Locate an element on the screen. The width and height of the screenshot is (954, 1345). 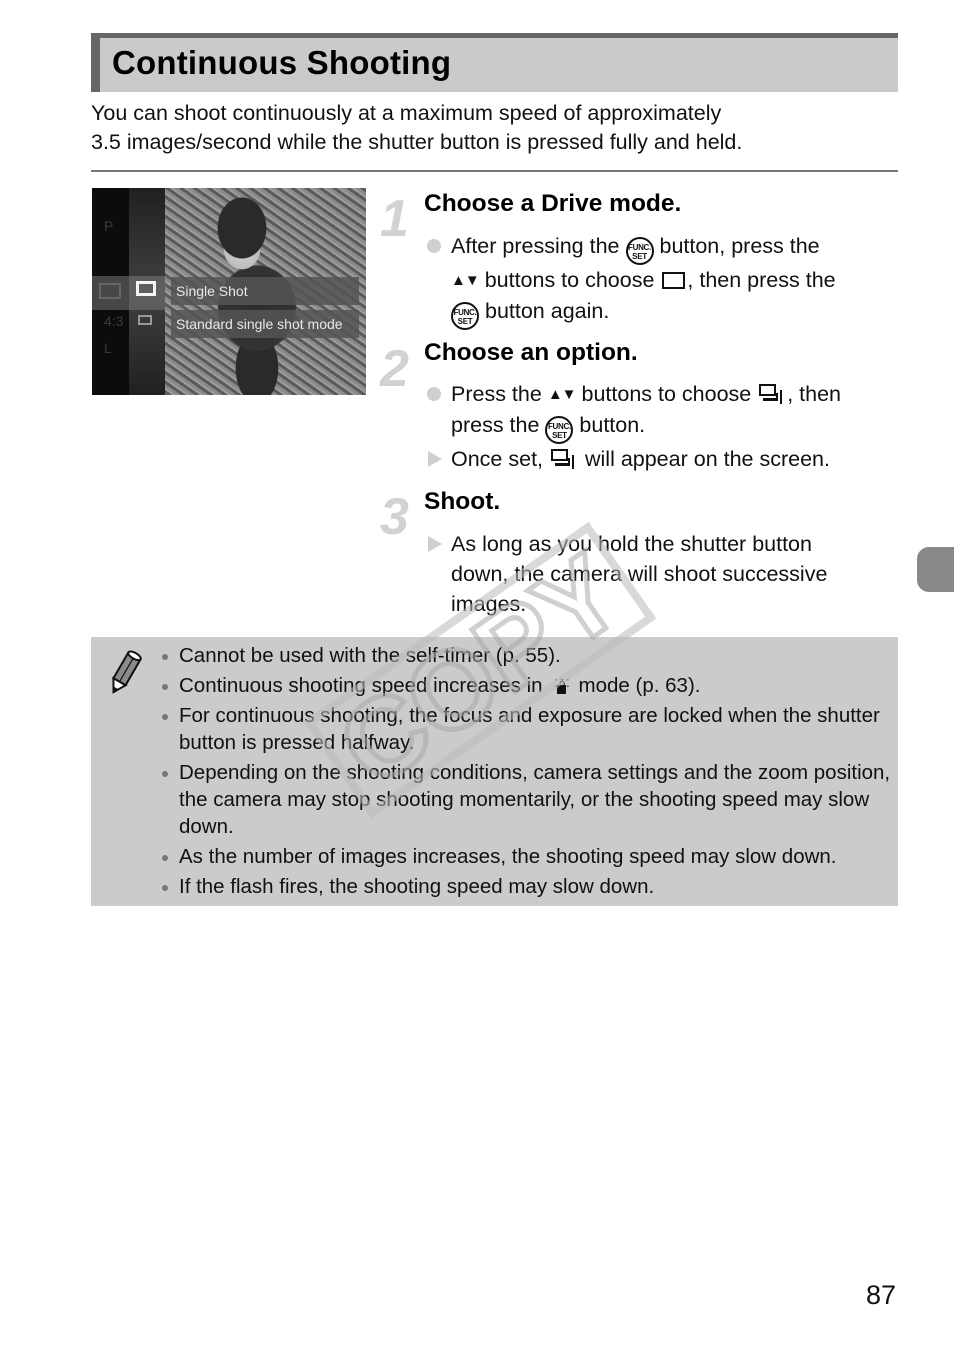
single-shot-icon-dim is located at coordinates (110, 291).